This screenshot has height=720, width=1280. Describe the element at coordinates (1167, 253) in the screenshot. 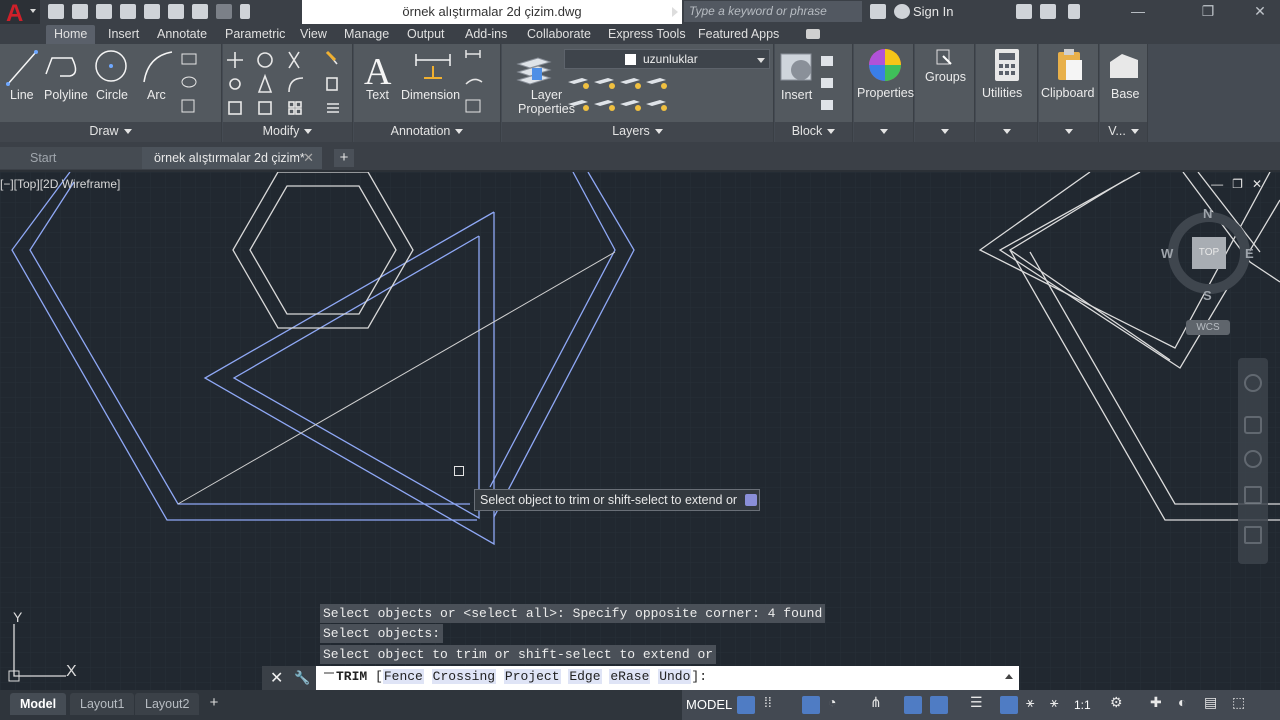

I see `compass-west: W` at that location.